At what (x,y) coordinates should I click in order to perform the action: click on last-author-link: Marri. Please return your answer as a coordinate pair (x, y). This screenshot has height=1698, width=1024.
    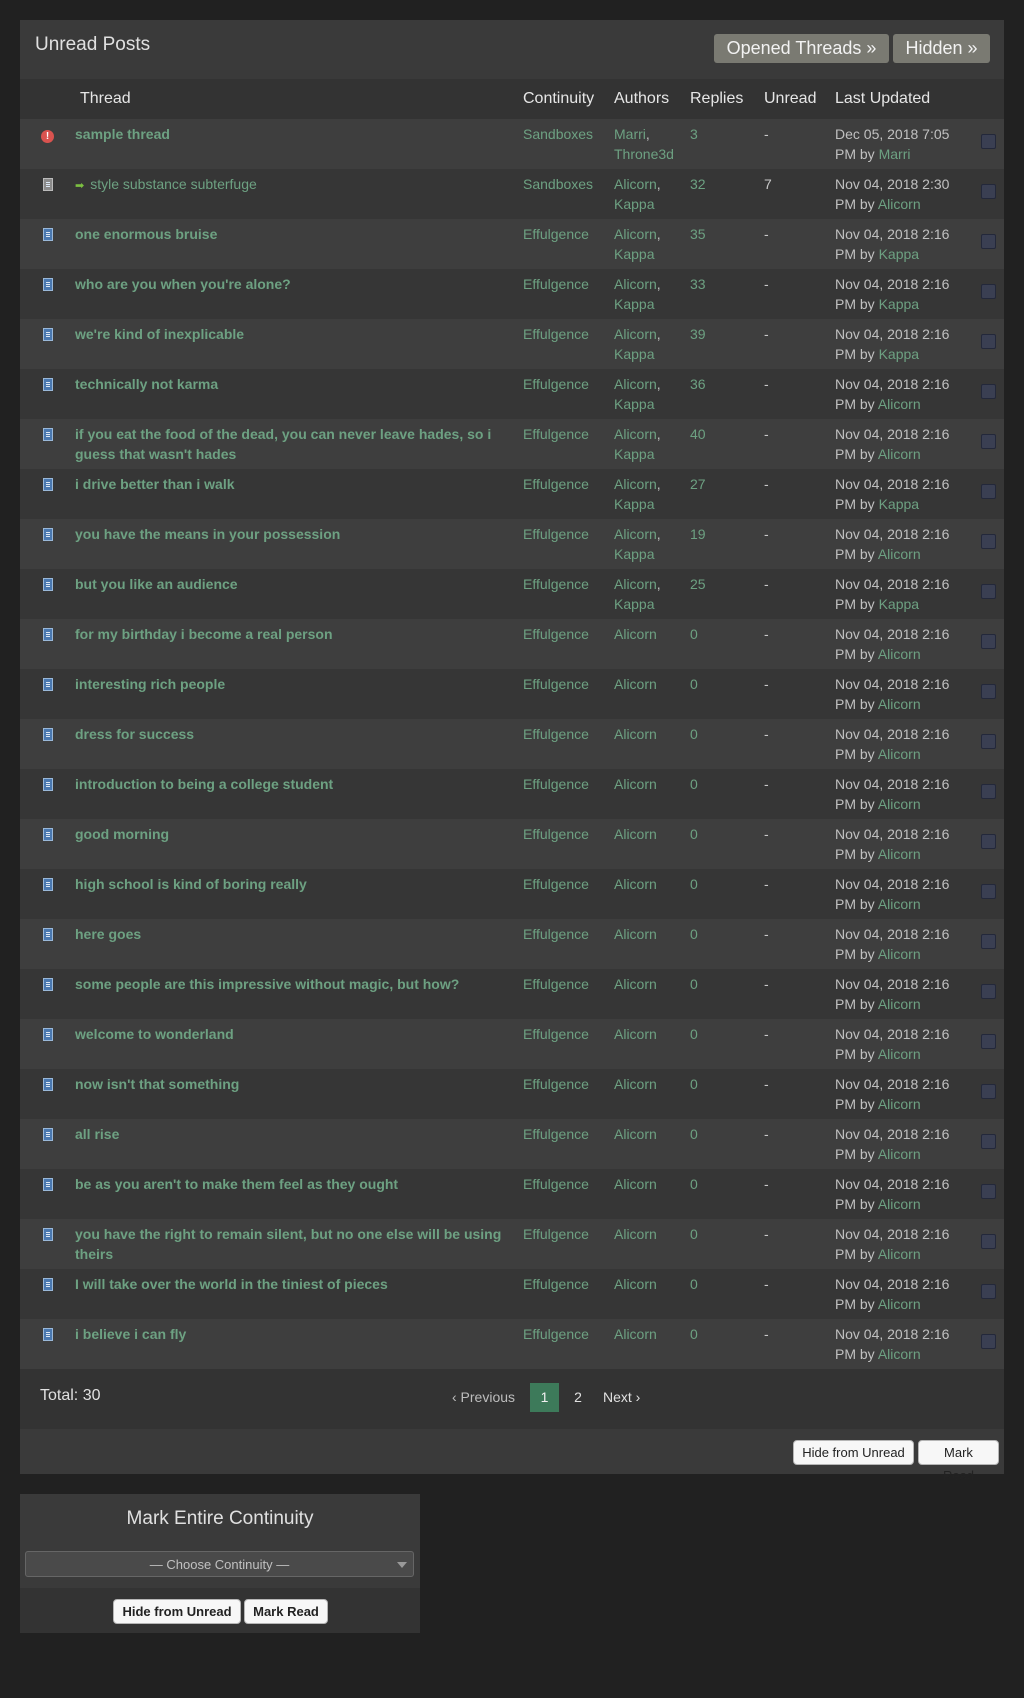
    Looking at the image, I should click on (895, 154).